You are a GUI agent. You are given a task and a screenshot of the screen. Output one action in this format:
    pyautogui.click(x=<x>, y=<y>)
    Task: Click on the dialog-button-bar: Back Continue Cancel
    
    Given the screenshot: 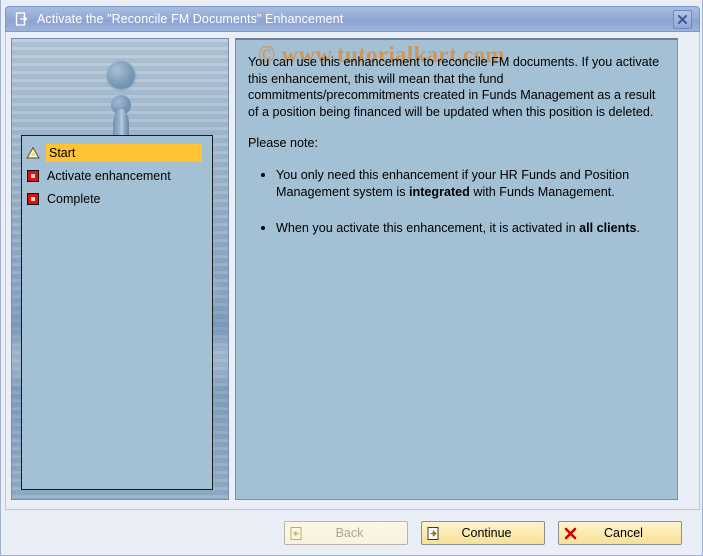 What is the action you would take?
    pyautogui.click(x=351, y=533)
    